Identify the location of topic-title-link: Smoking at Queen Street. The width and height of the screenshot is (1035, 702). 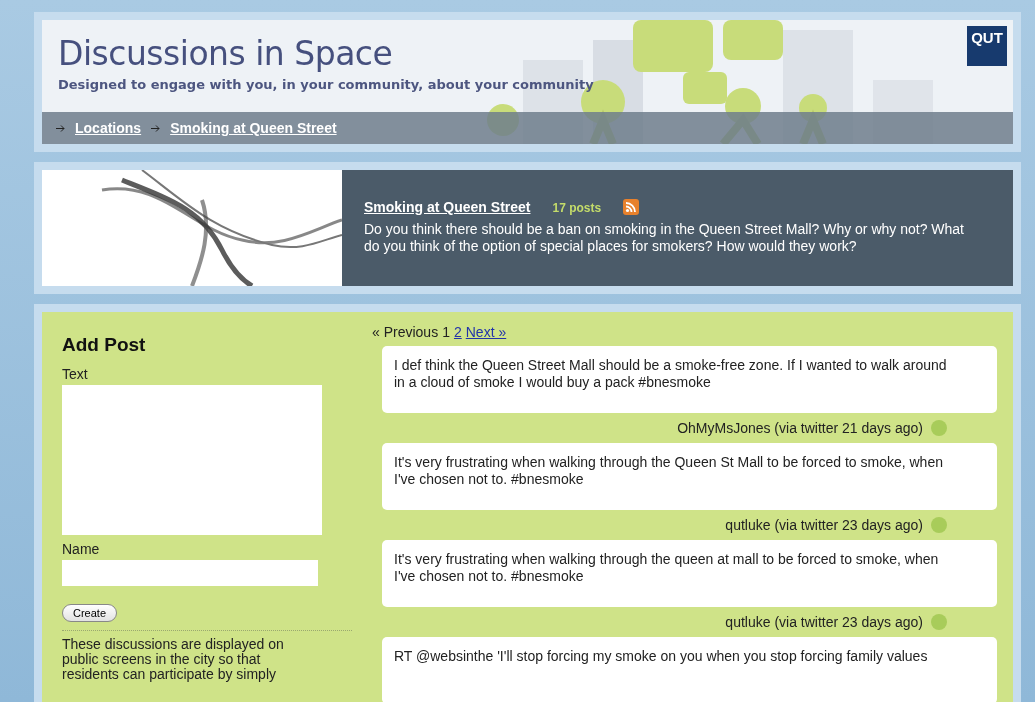
(447, 206).